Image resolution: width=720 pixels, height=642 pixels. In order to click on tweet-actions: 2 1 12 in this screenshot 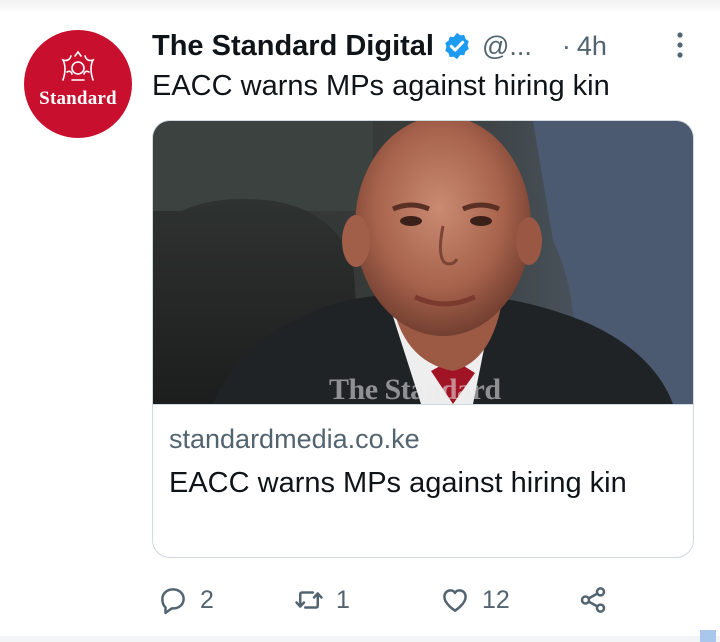, I will do `click(388, 600)`.